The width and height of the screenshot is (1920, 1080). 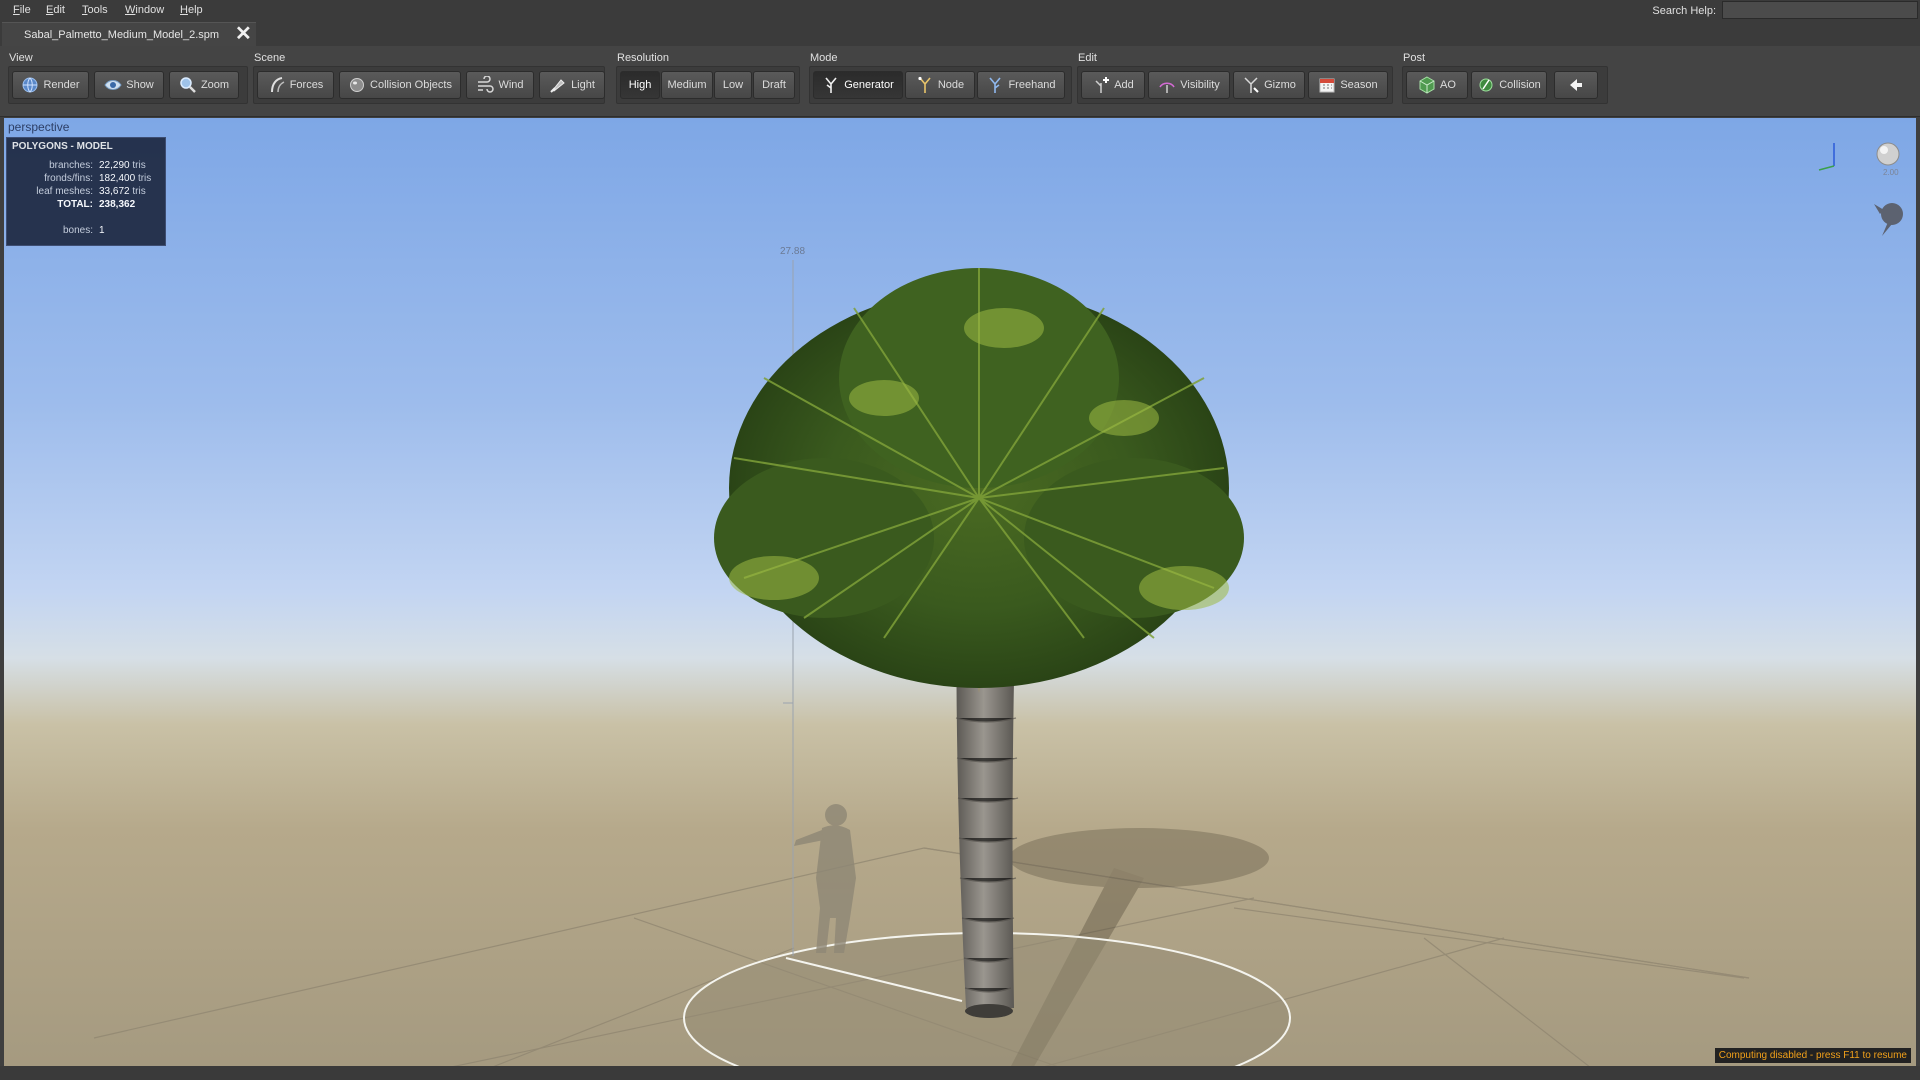 What do you see at coordinates (144, 10) in the screenshot?
I see `menu-window: Window` at bounding box center [144, 10].